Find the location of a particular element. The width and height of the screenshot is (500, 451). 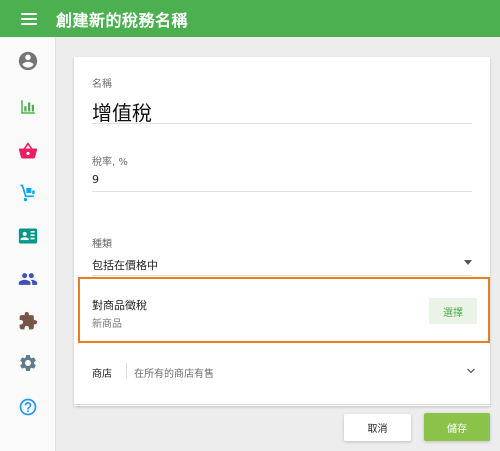

sidebar-item-inventory is located at coordinates (28, 193).